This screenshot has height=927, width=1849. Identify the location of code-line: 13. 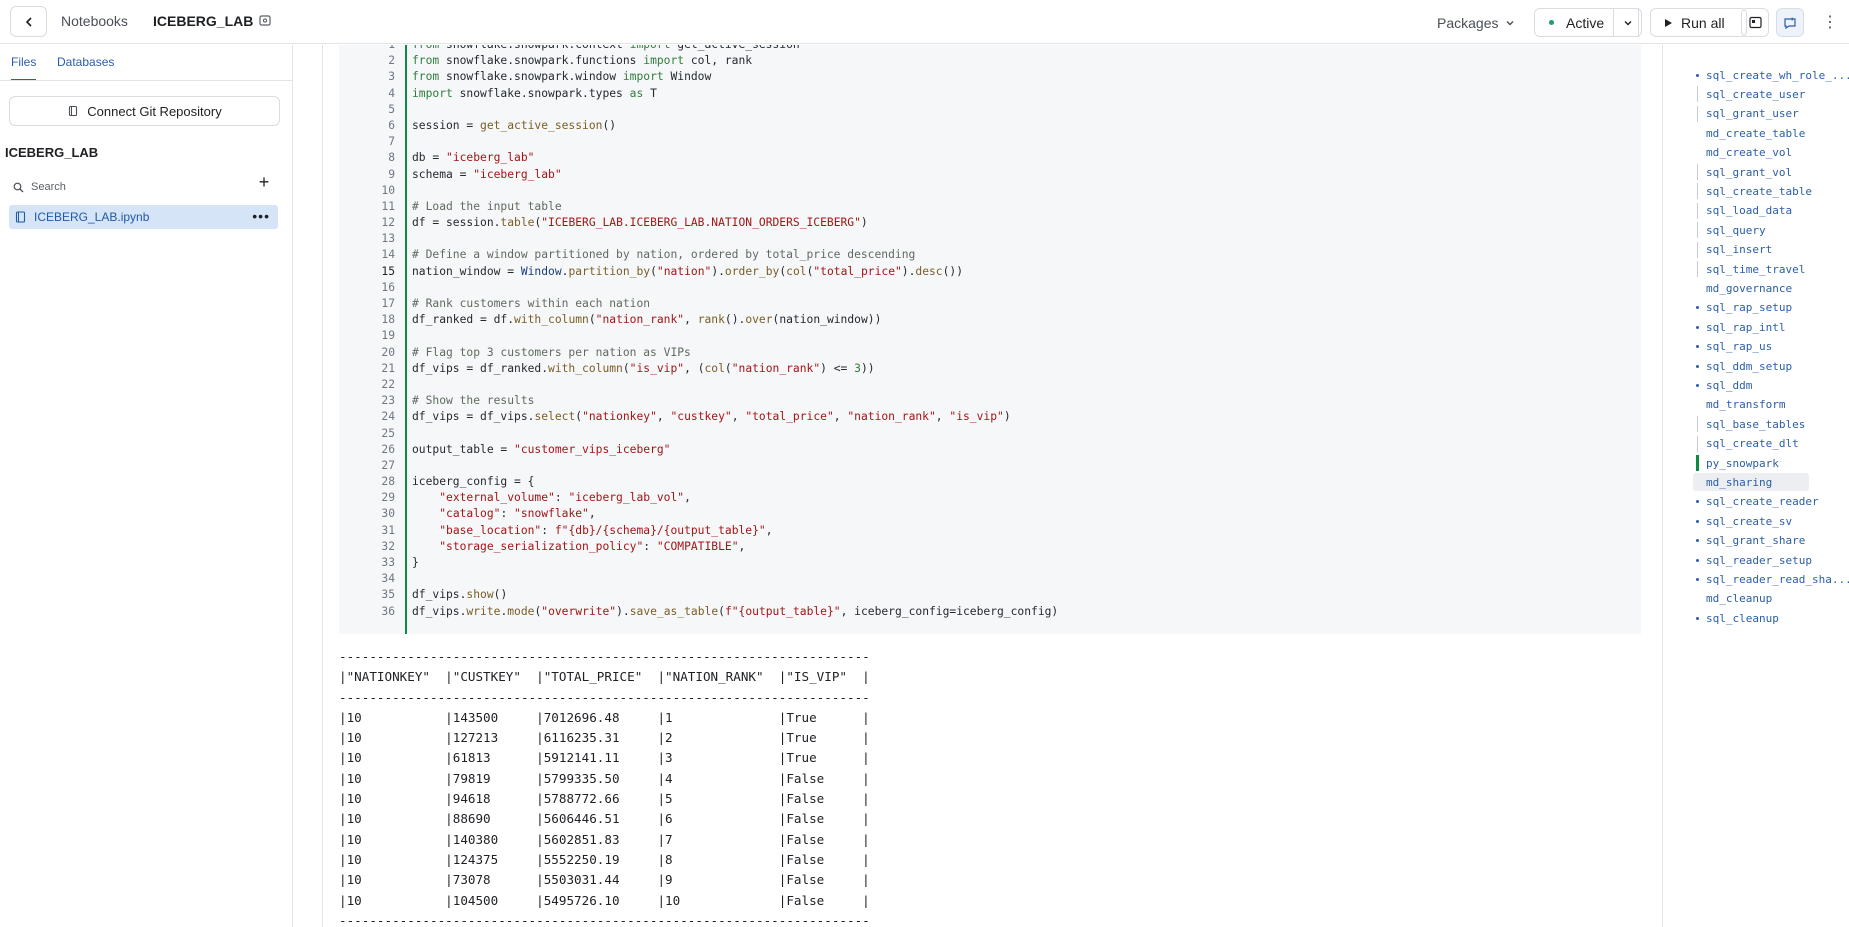
(990, 239).